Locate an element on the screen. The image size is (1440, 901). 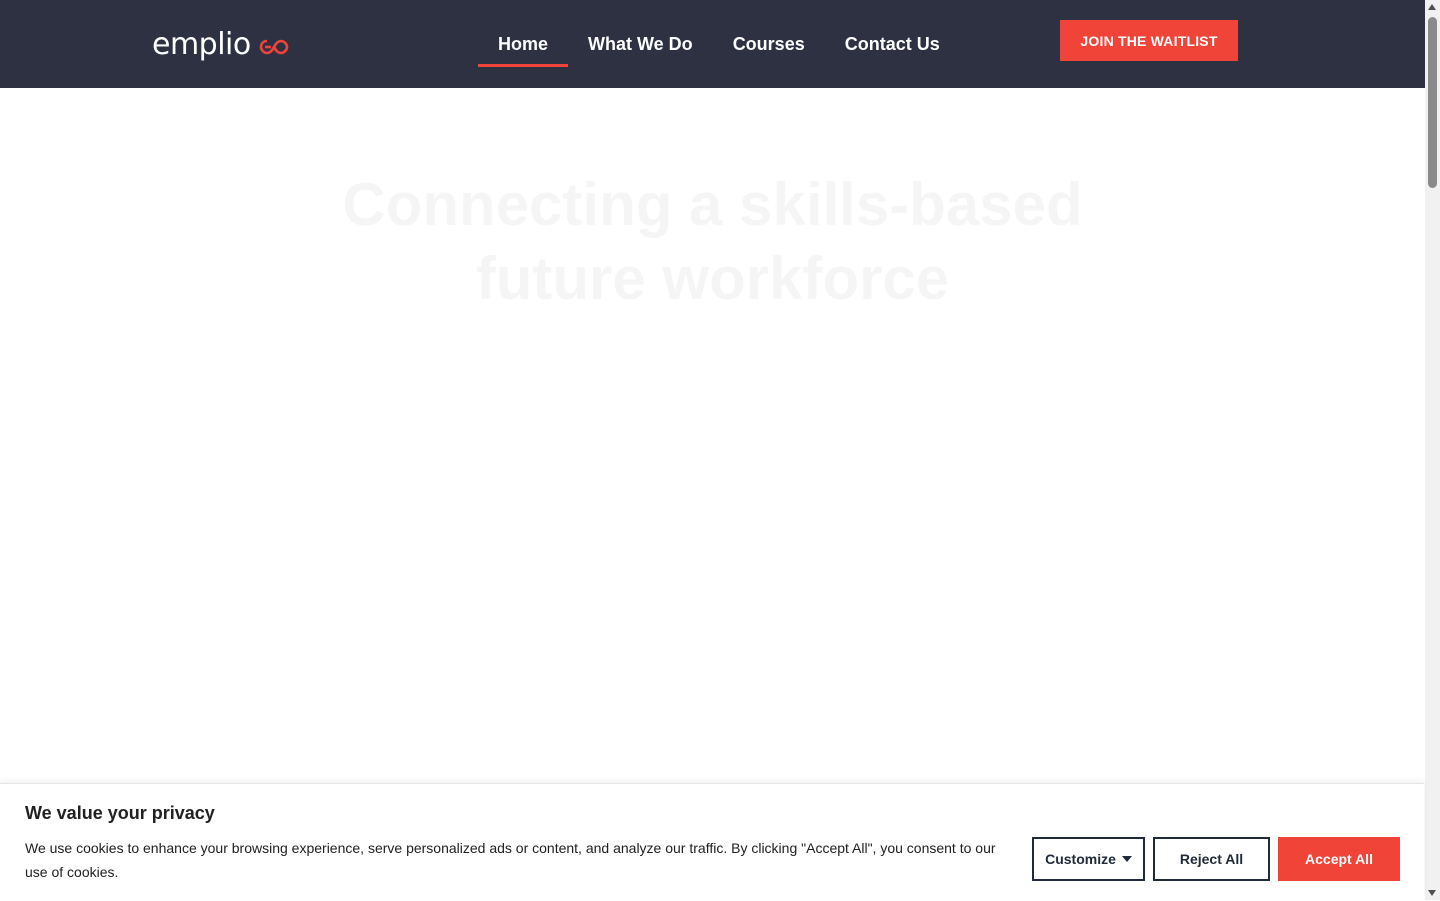
scroll-up-arrow-icon is located at coordinates (1432, 7).